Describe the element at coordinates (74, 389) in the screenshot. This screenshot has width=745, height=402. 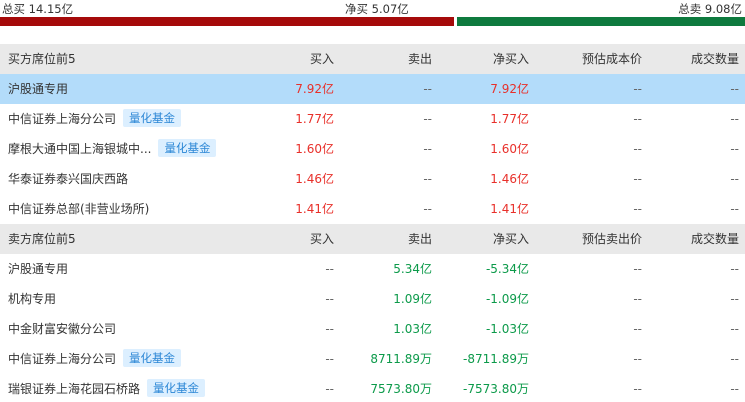
I see `seat-name: 瑞银证券上海花园石桥路` at that location.